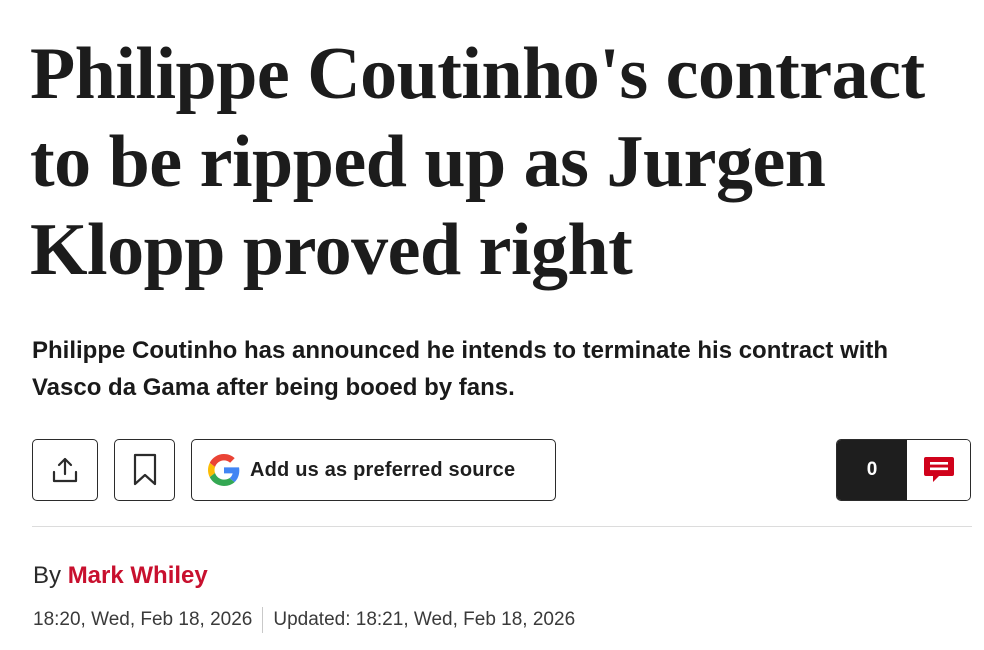 Image resolution: width=984 pixels, height=650 pixels. I want to click on comments-button: 0, so click(903, 470).